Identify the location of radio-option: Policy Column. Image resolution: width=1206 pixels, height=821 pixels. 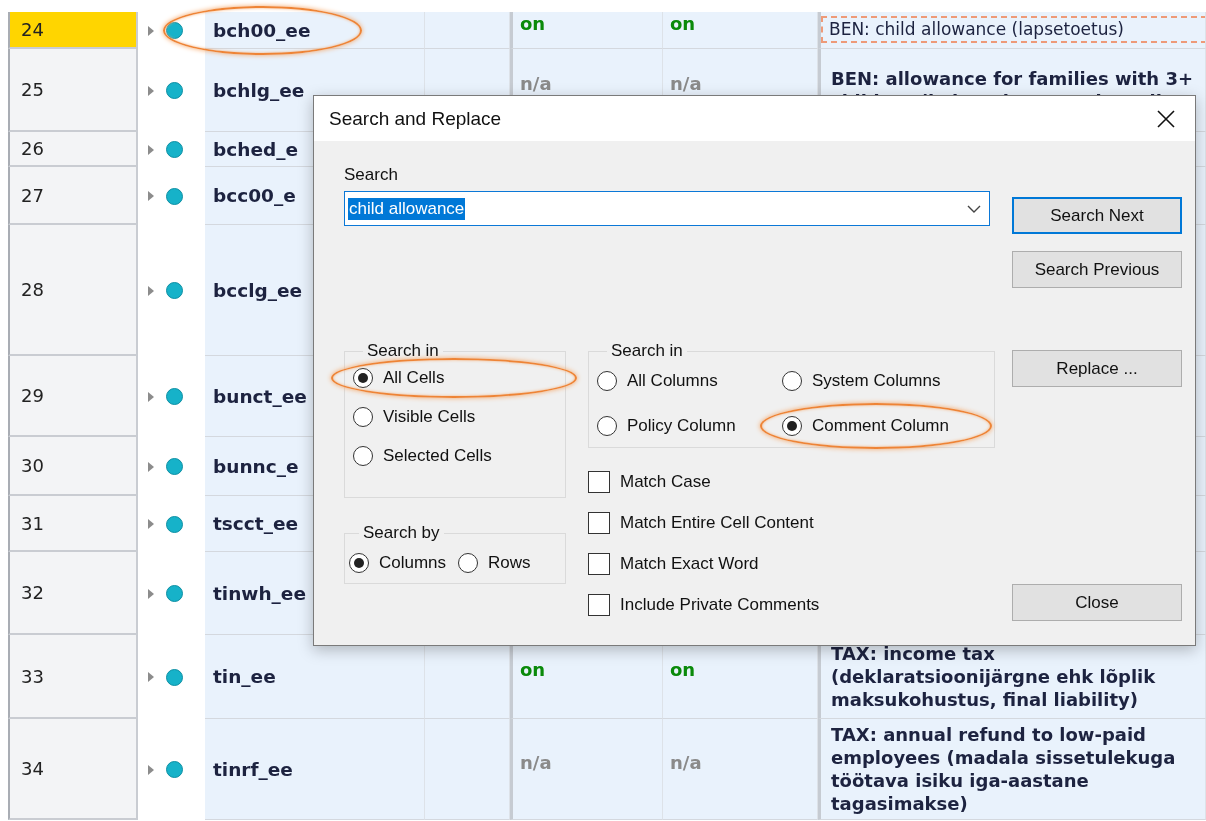
(666, 426).